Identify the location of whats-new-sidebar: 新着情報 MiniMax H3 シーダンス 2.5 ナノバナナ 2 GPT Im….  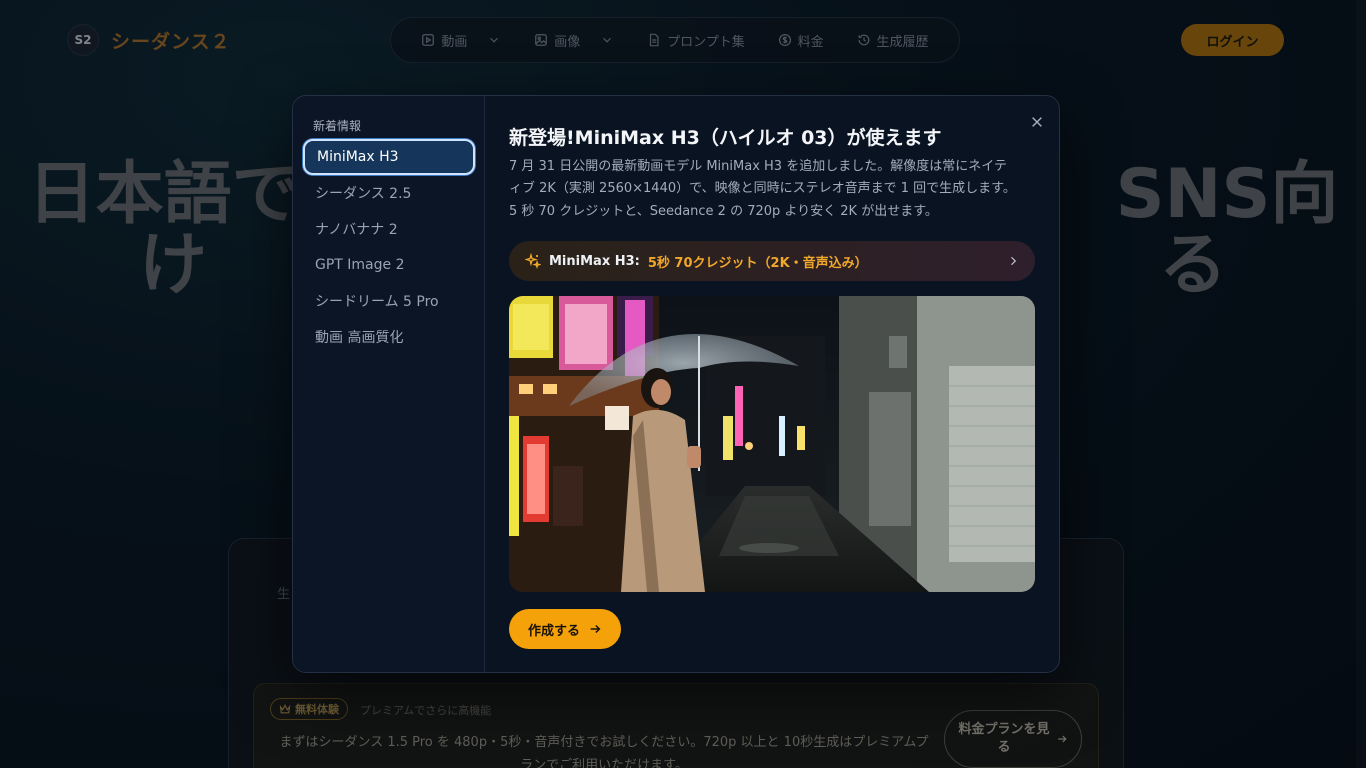
(389, 384).